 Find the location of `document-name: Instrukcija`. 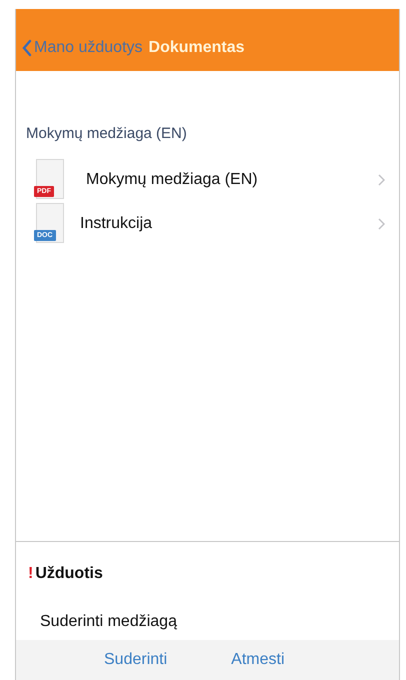

document-name: Instrukcija is located at coordinates (116, 224).